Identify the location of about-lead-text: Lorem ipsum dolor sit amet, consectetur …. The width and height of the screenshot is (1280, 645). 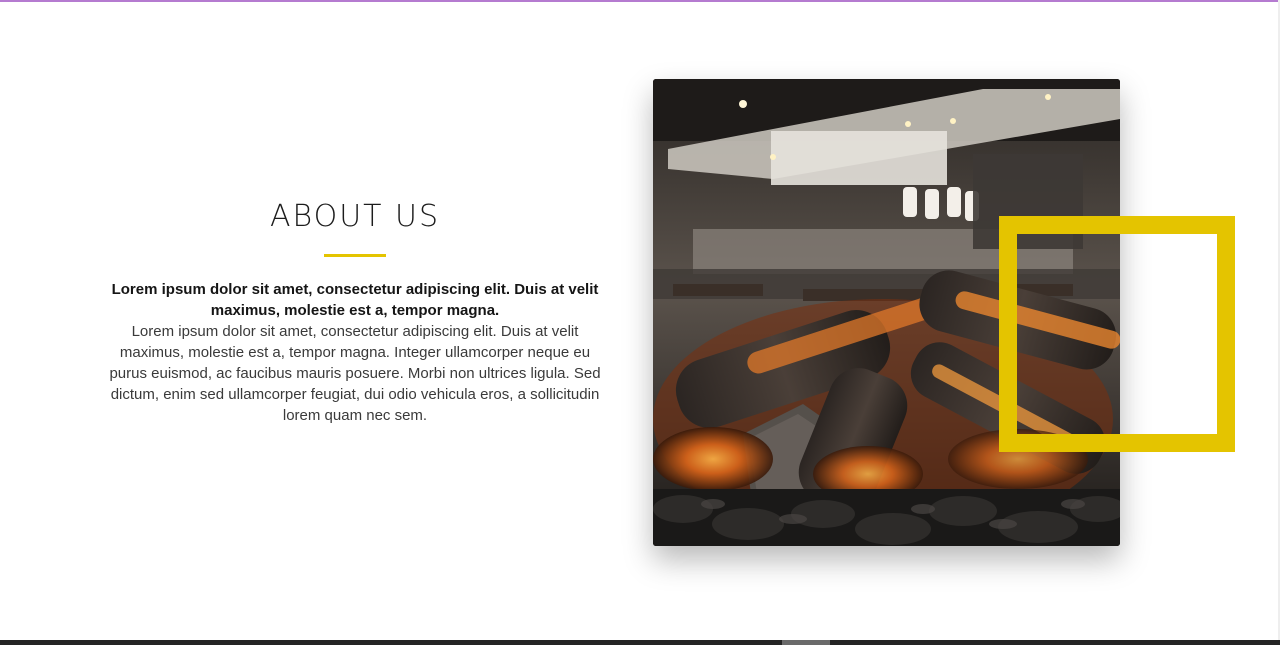
(355, 300).